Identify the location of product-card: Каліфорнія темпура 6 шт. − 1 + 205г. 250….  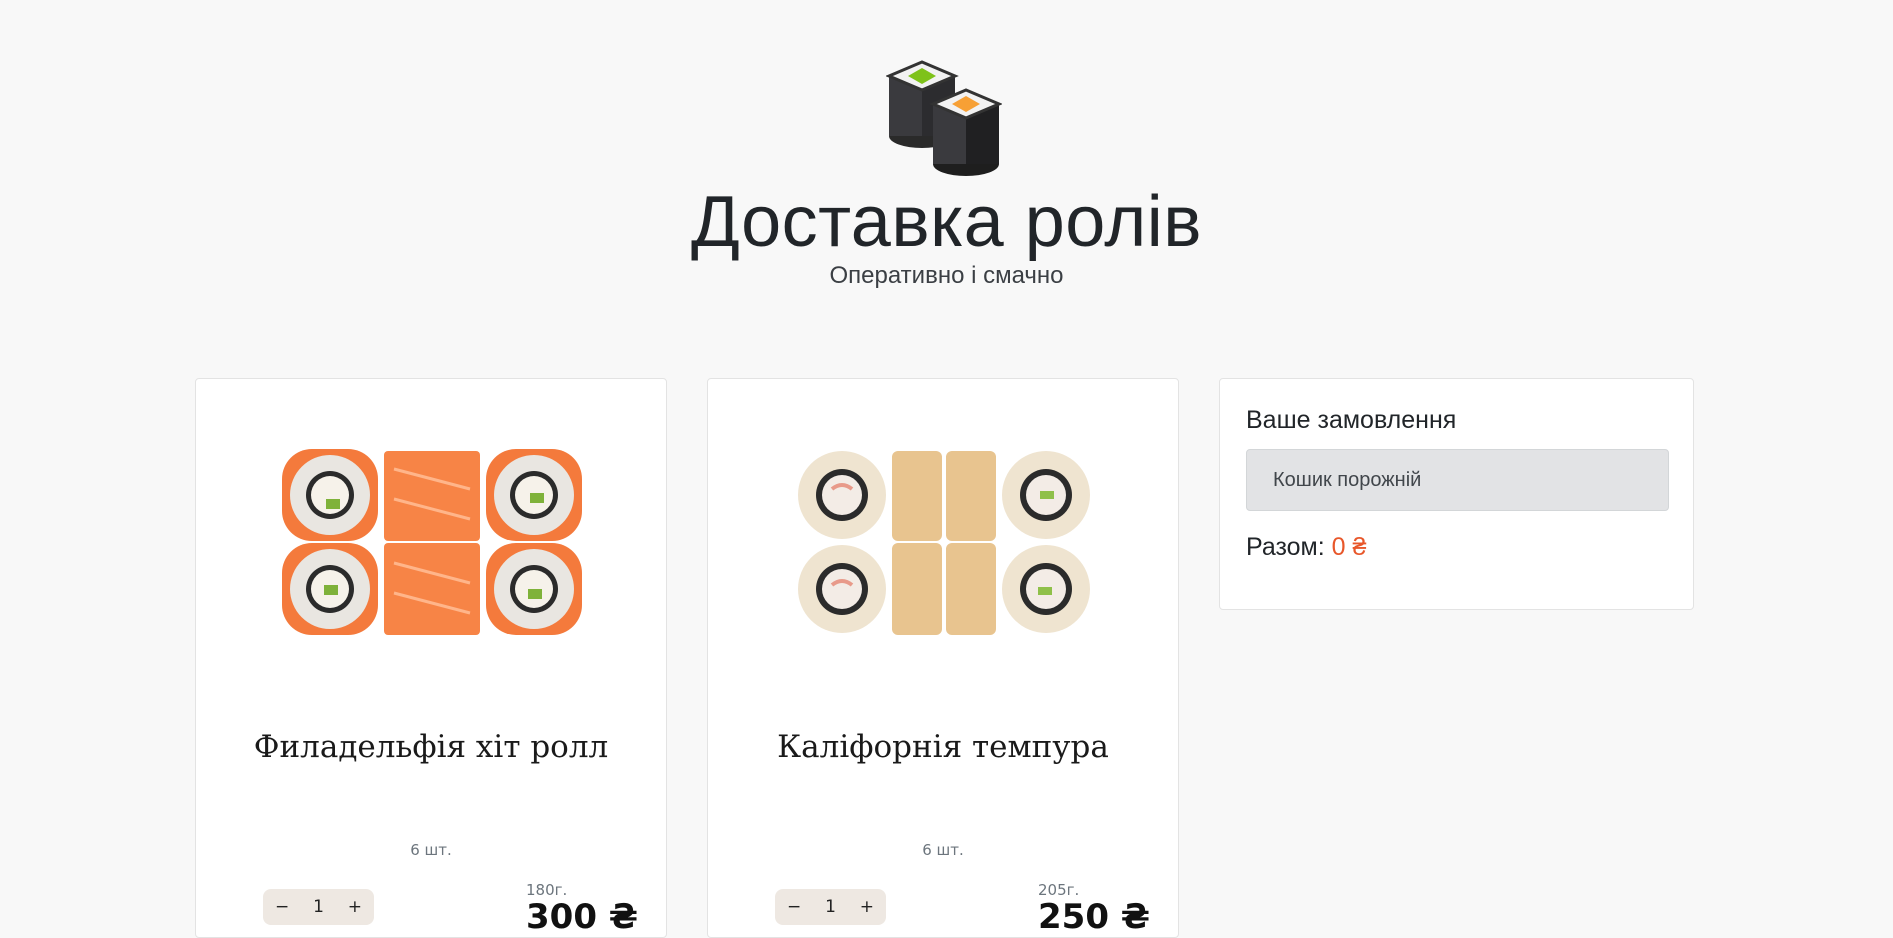
(943, 658).